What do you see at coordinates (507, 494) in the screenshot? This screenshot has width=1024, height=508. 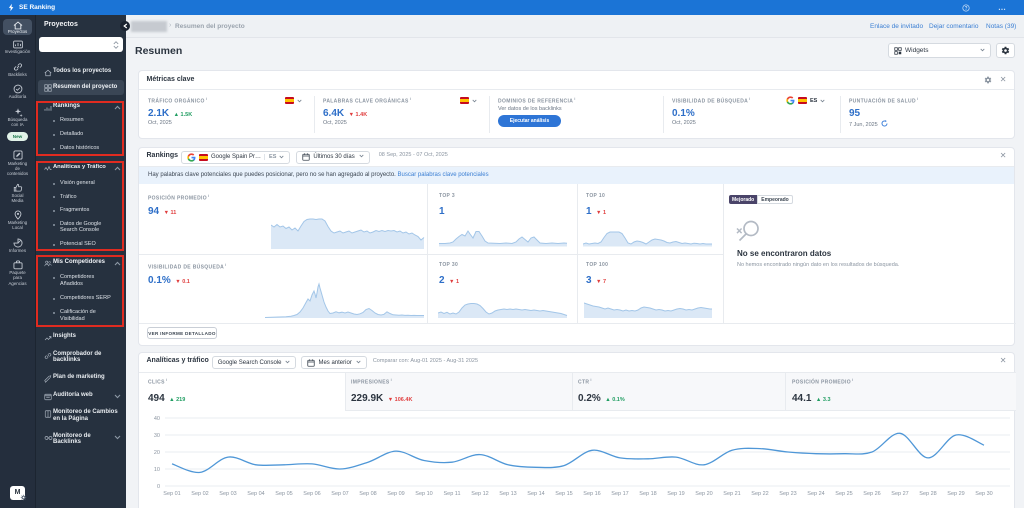 I see `svg-text: Sep 13` at bounding box center [507, 494].